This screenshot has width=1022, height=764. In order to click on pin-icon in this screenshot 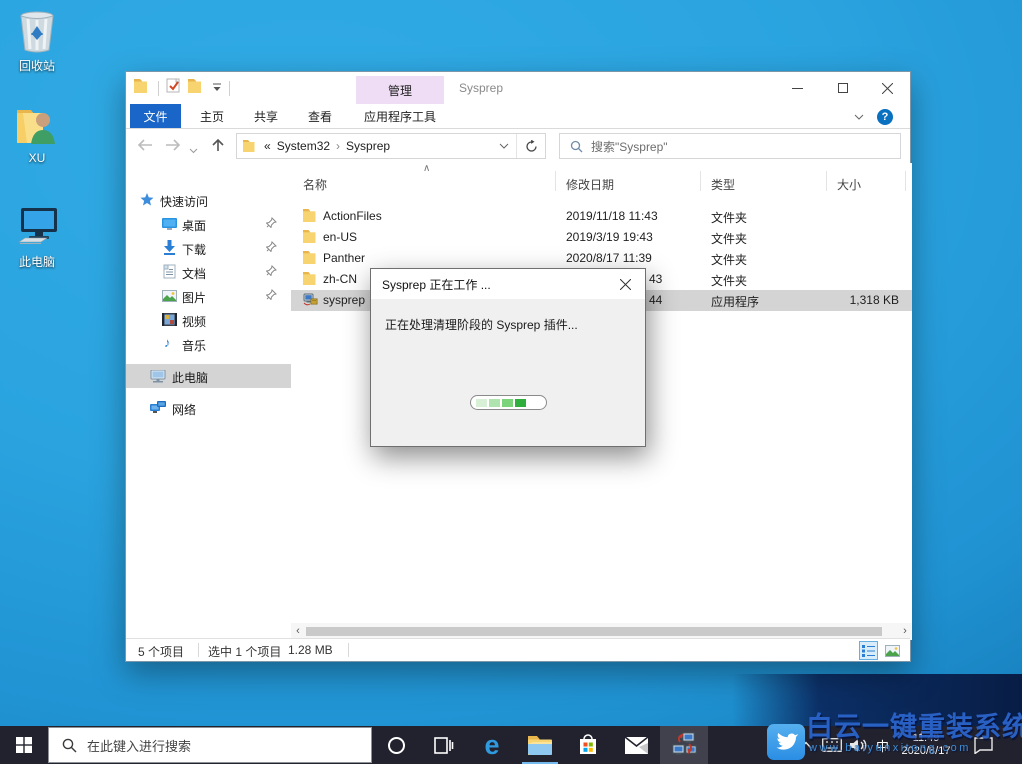, I will do `click(271, 272)`.